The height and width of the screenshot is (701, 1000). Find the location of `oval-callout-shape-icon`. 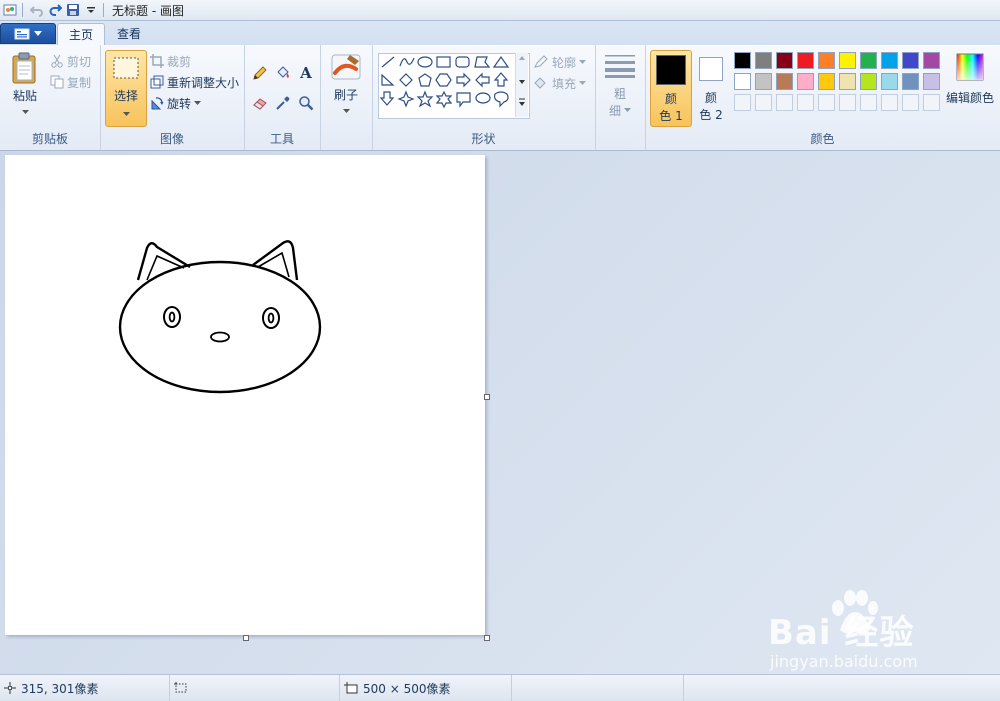

oval-callout-shape-icon is located at coordinates (483, 98).